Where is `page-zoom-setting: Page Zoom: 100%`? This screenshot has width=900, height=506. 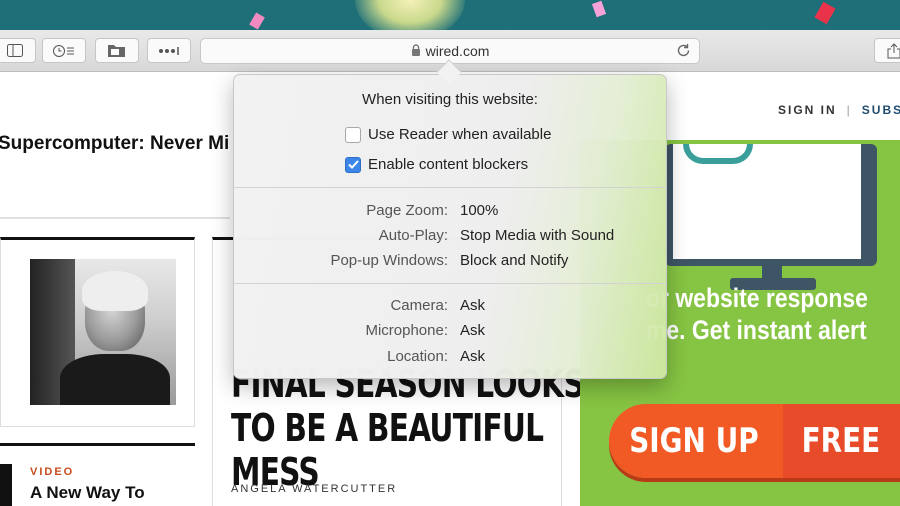 page-zoom-setting: Page Zoom: 100% is located at coordinates (450, 212).